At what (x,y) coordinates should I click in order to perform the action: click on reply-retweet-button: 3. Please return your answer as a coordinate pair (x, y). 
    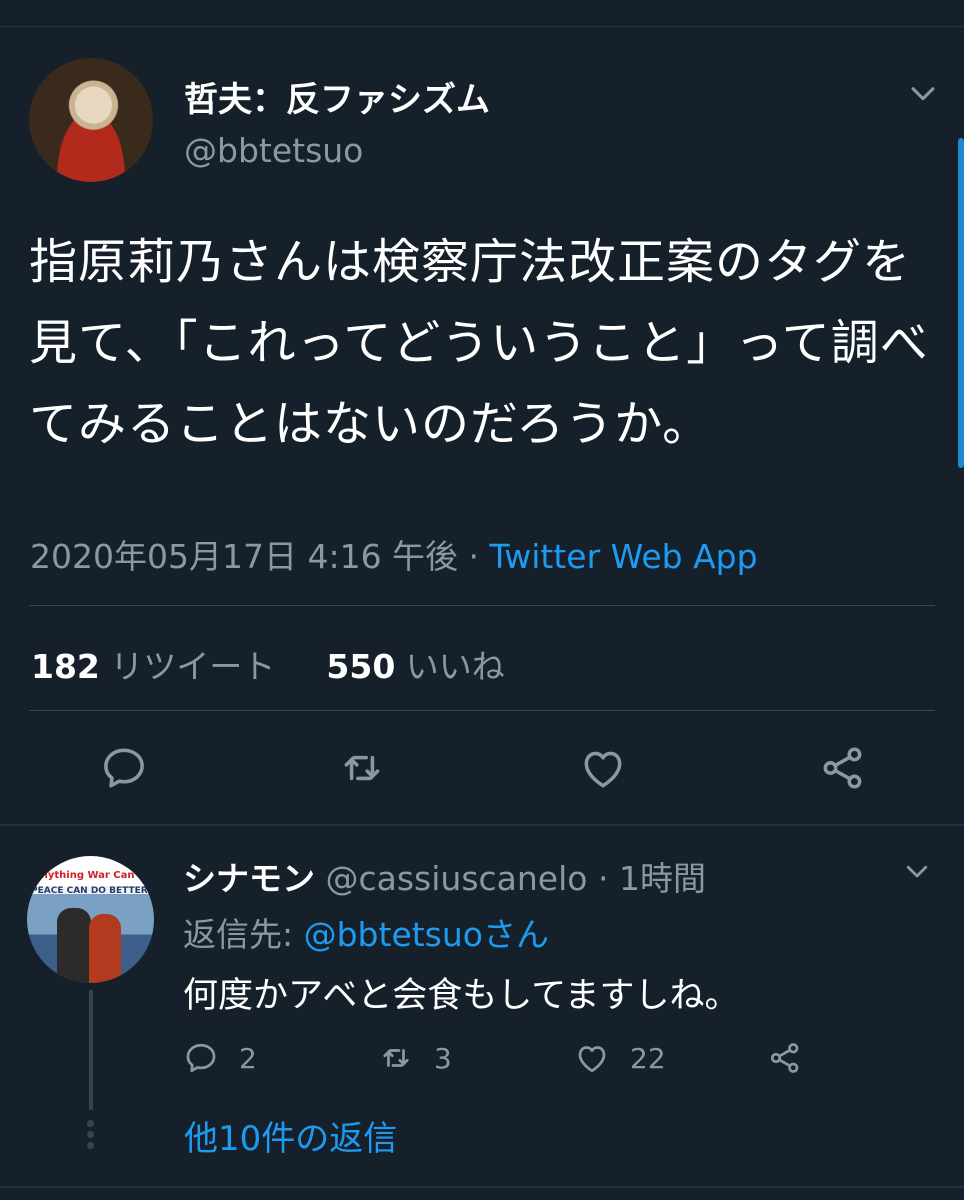
    Looking at the image, I should click on (415, 1058).